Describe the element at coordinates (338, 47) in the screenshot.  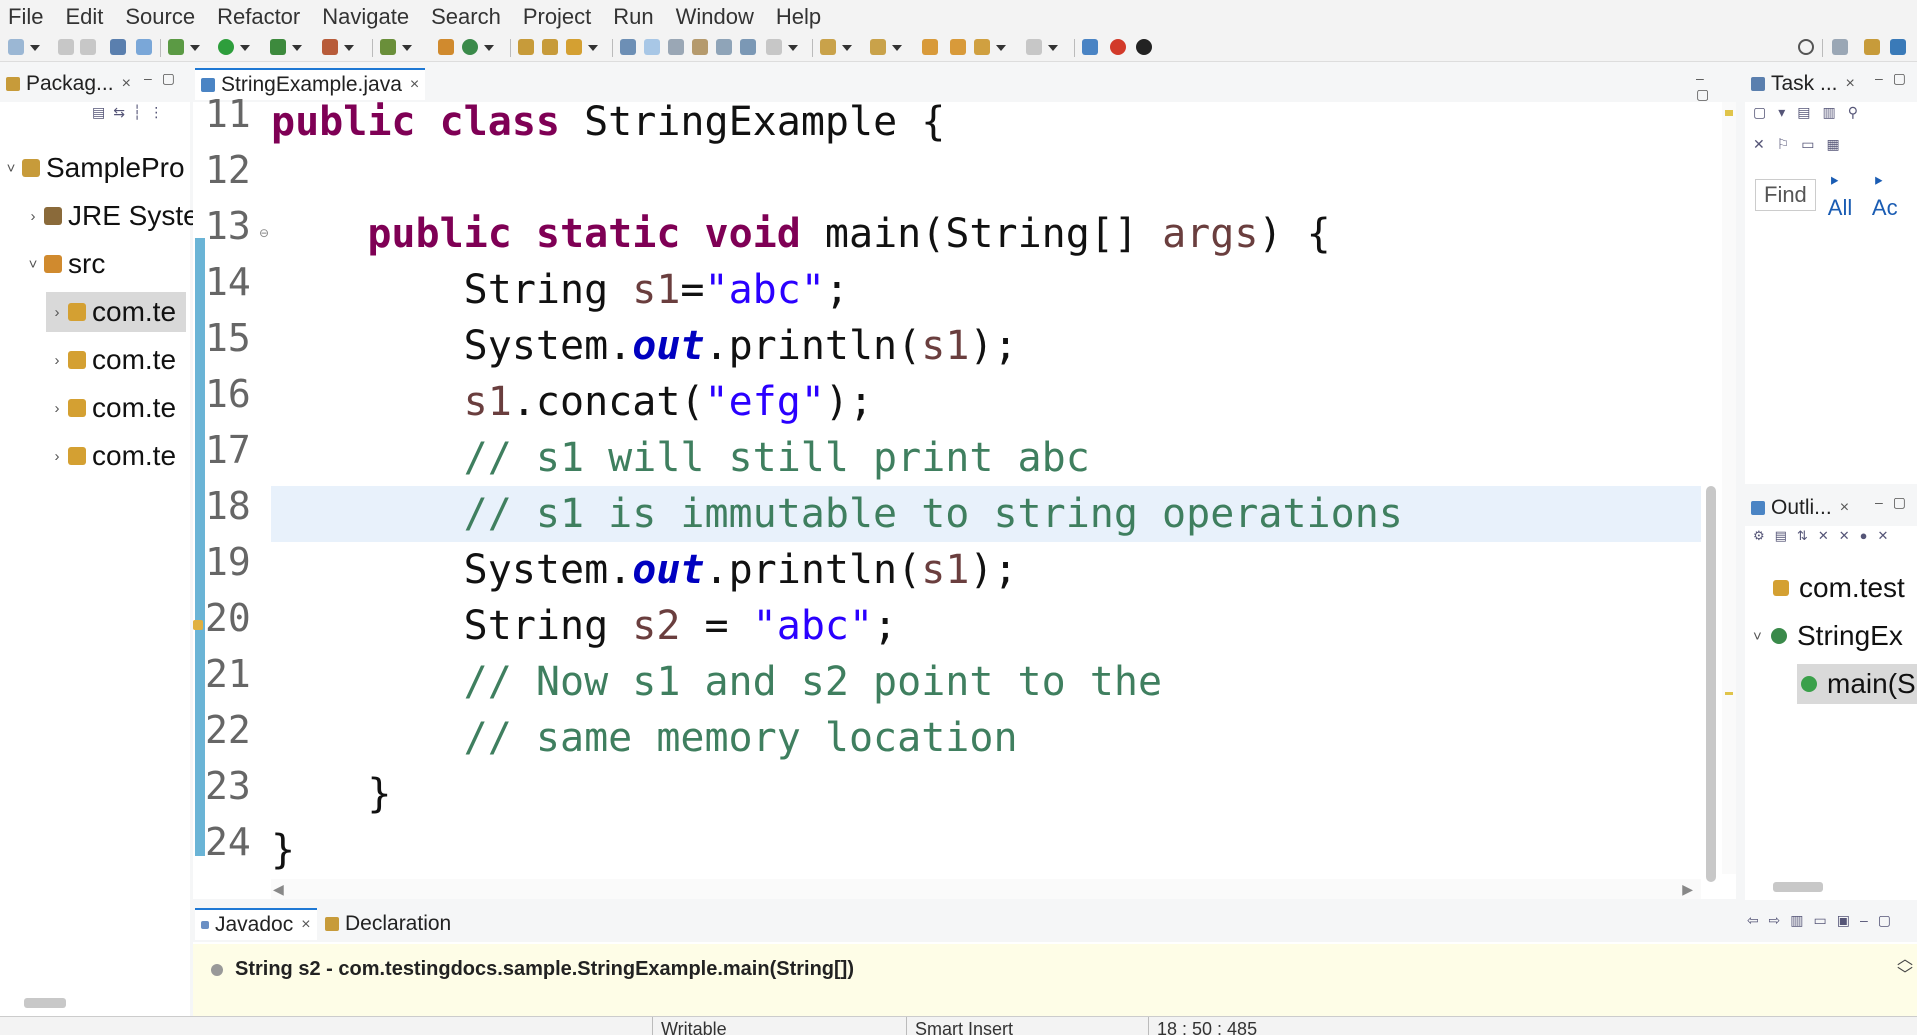
I see `external-tools-icon` at that location.